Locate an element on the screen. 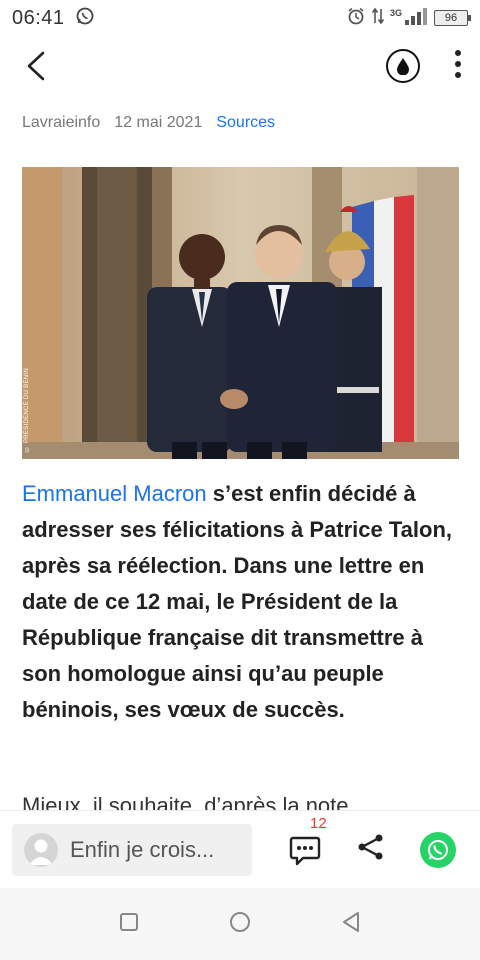 Image resolution: width=480 pixels, height=960 pixels. recents-button is located at coordinates (129, 924).